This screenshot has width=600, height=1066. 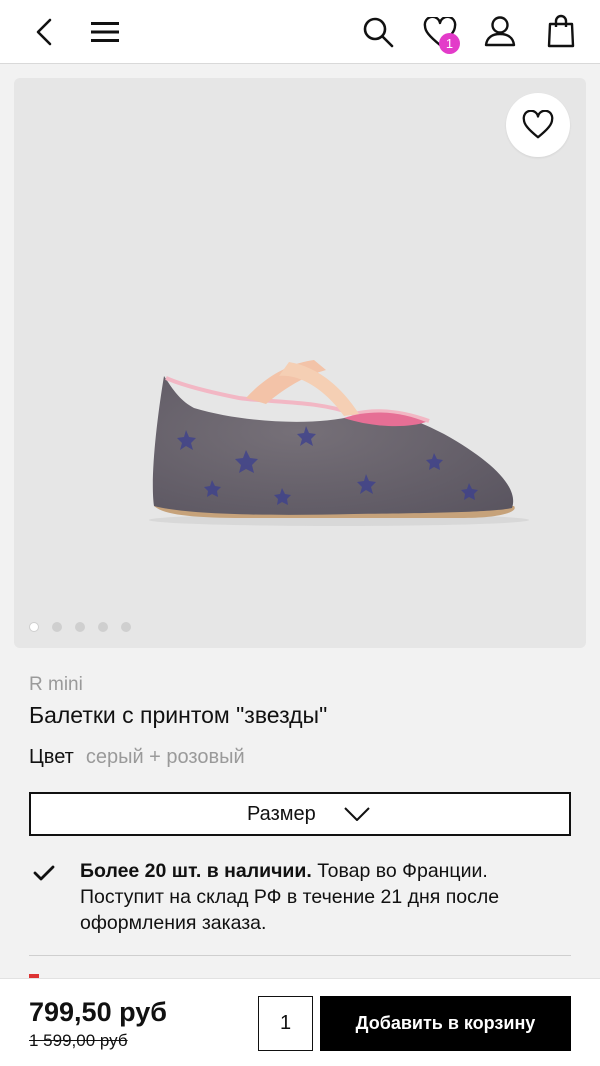 What do you see at coordinates (105, 32) in the screenshot?
I see `hamburger-icon` at bounding box center [105, 32].